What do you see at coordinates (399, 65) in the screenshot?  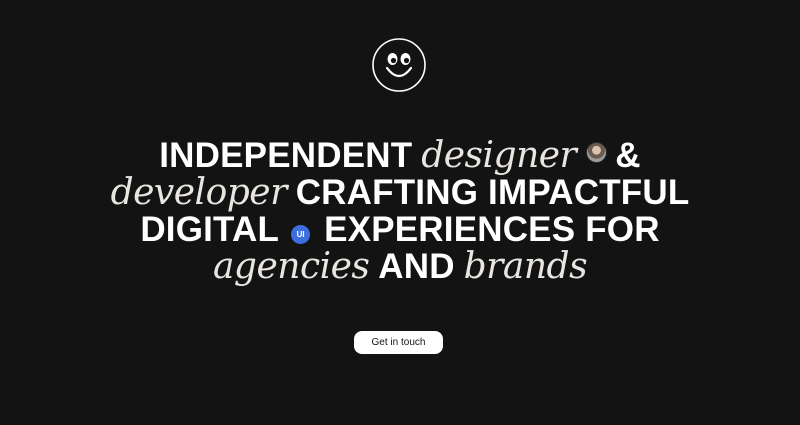 I see `smiley-logo-icon` at bounding box center [399, 65].